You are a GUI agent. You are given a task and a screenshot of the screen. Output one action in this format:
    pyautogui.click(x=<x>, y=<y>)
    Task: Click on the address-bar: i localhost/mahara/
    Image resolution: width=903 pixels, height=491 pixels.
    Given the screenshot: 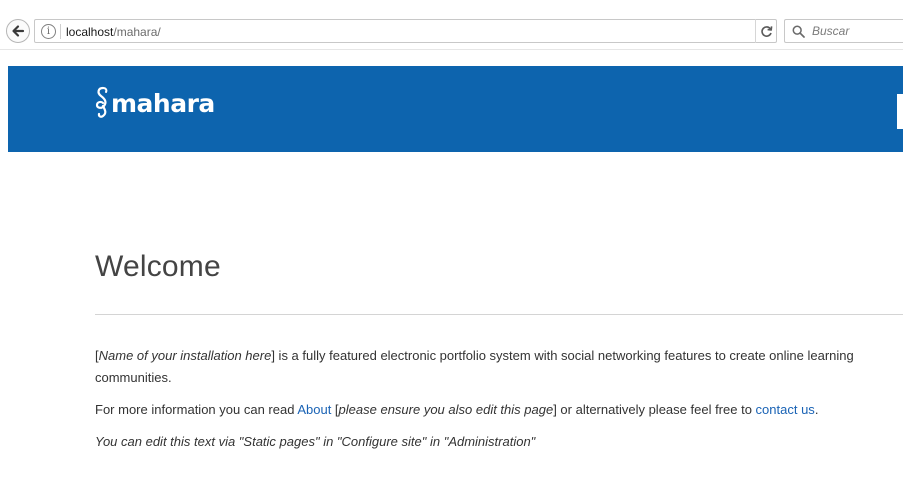 What is the action you would take?
    pyautogui.click(x=405, y=31)
    